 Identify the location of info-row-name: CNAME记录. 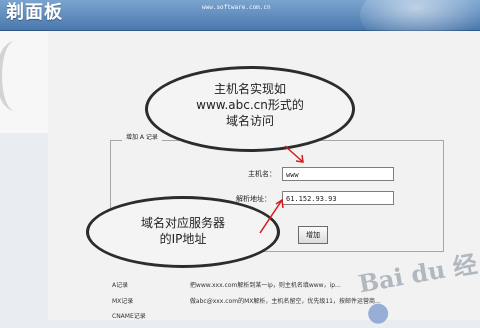
(129, 316).